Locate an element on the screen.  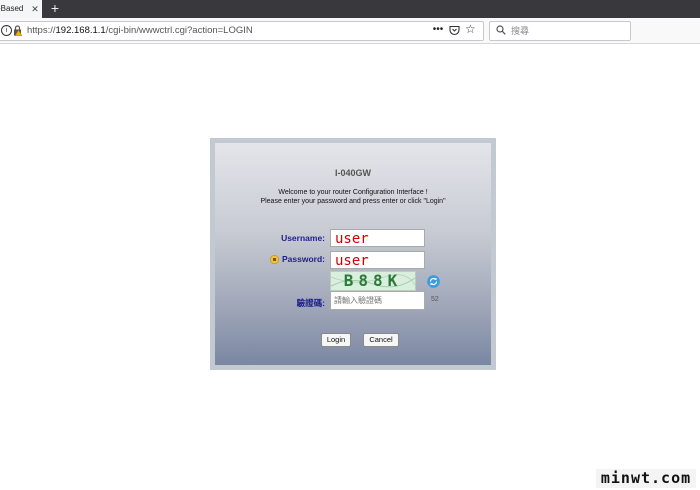
browser-tab: -Based ✕ is located at coordinates (21, 9).